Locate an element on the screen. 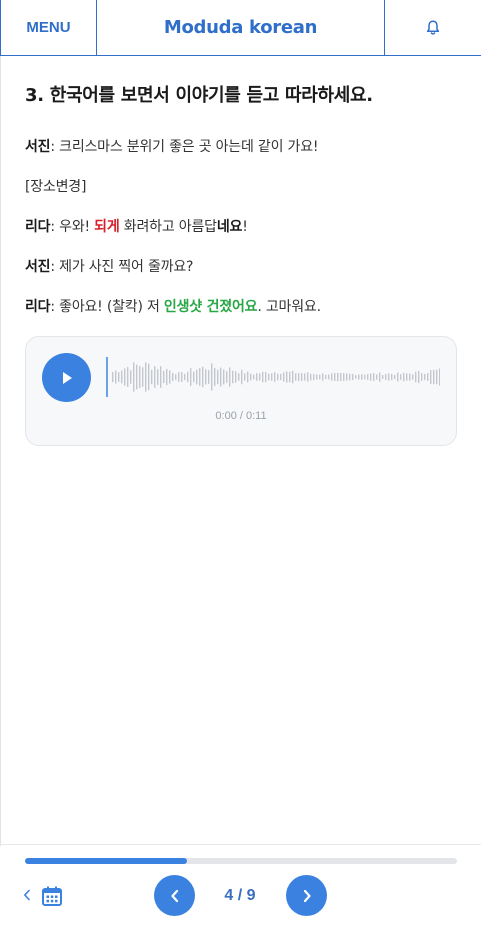 This screenshot has height=926, width=481. dialogue-line: 리다: 좋아요! (찰칵) 저 인생샷 건졌어요. 고마워요. is located at coordinates (173, 307).